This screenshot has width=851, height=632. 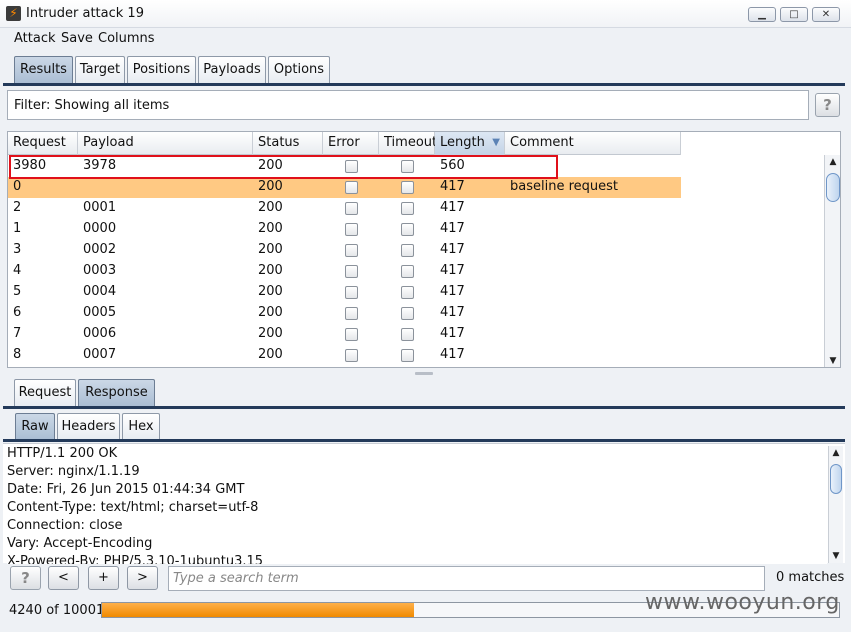 What do you see at coordinates (103, 578) in the screenshot?
I see `search-add-button: +` at bounding box center [103, 578].